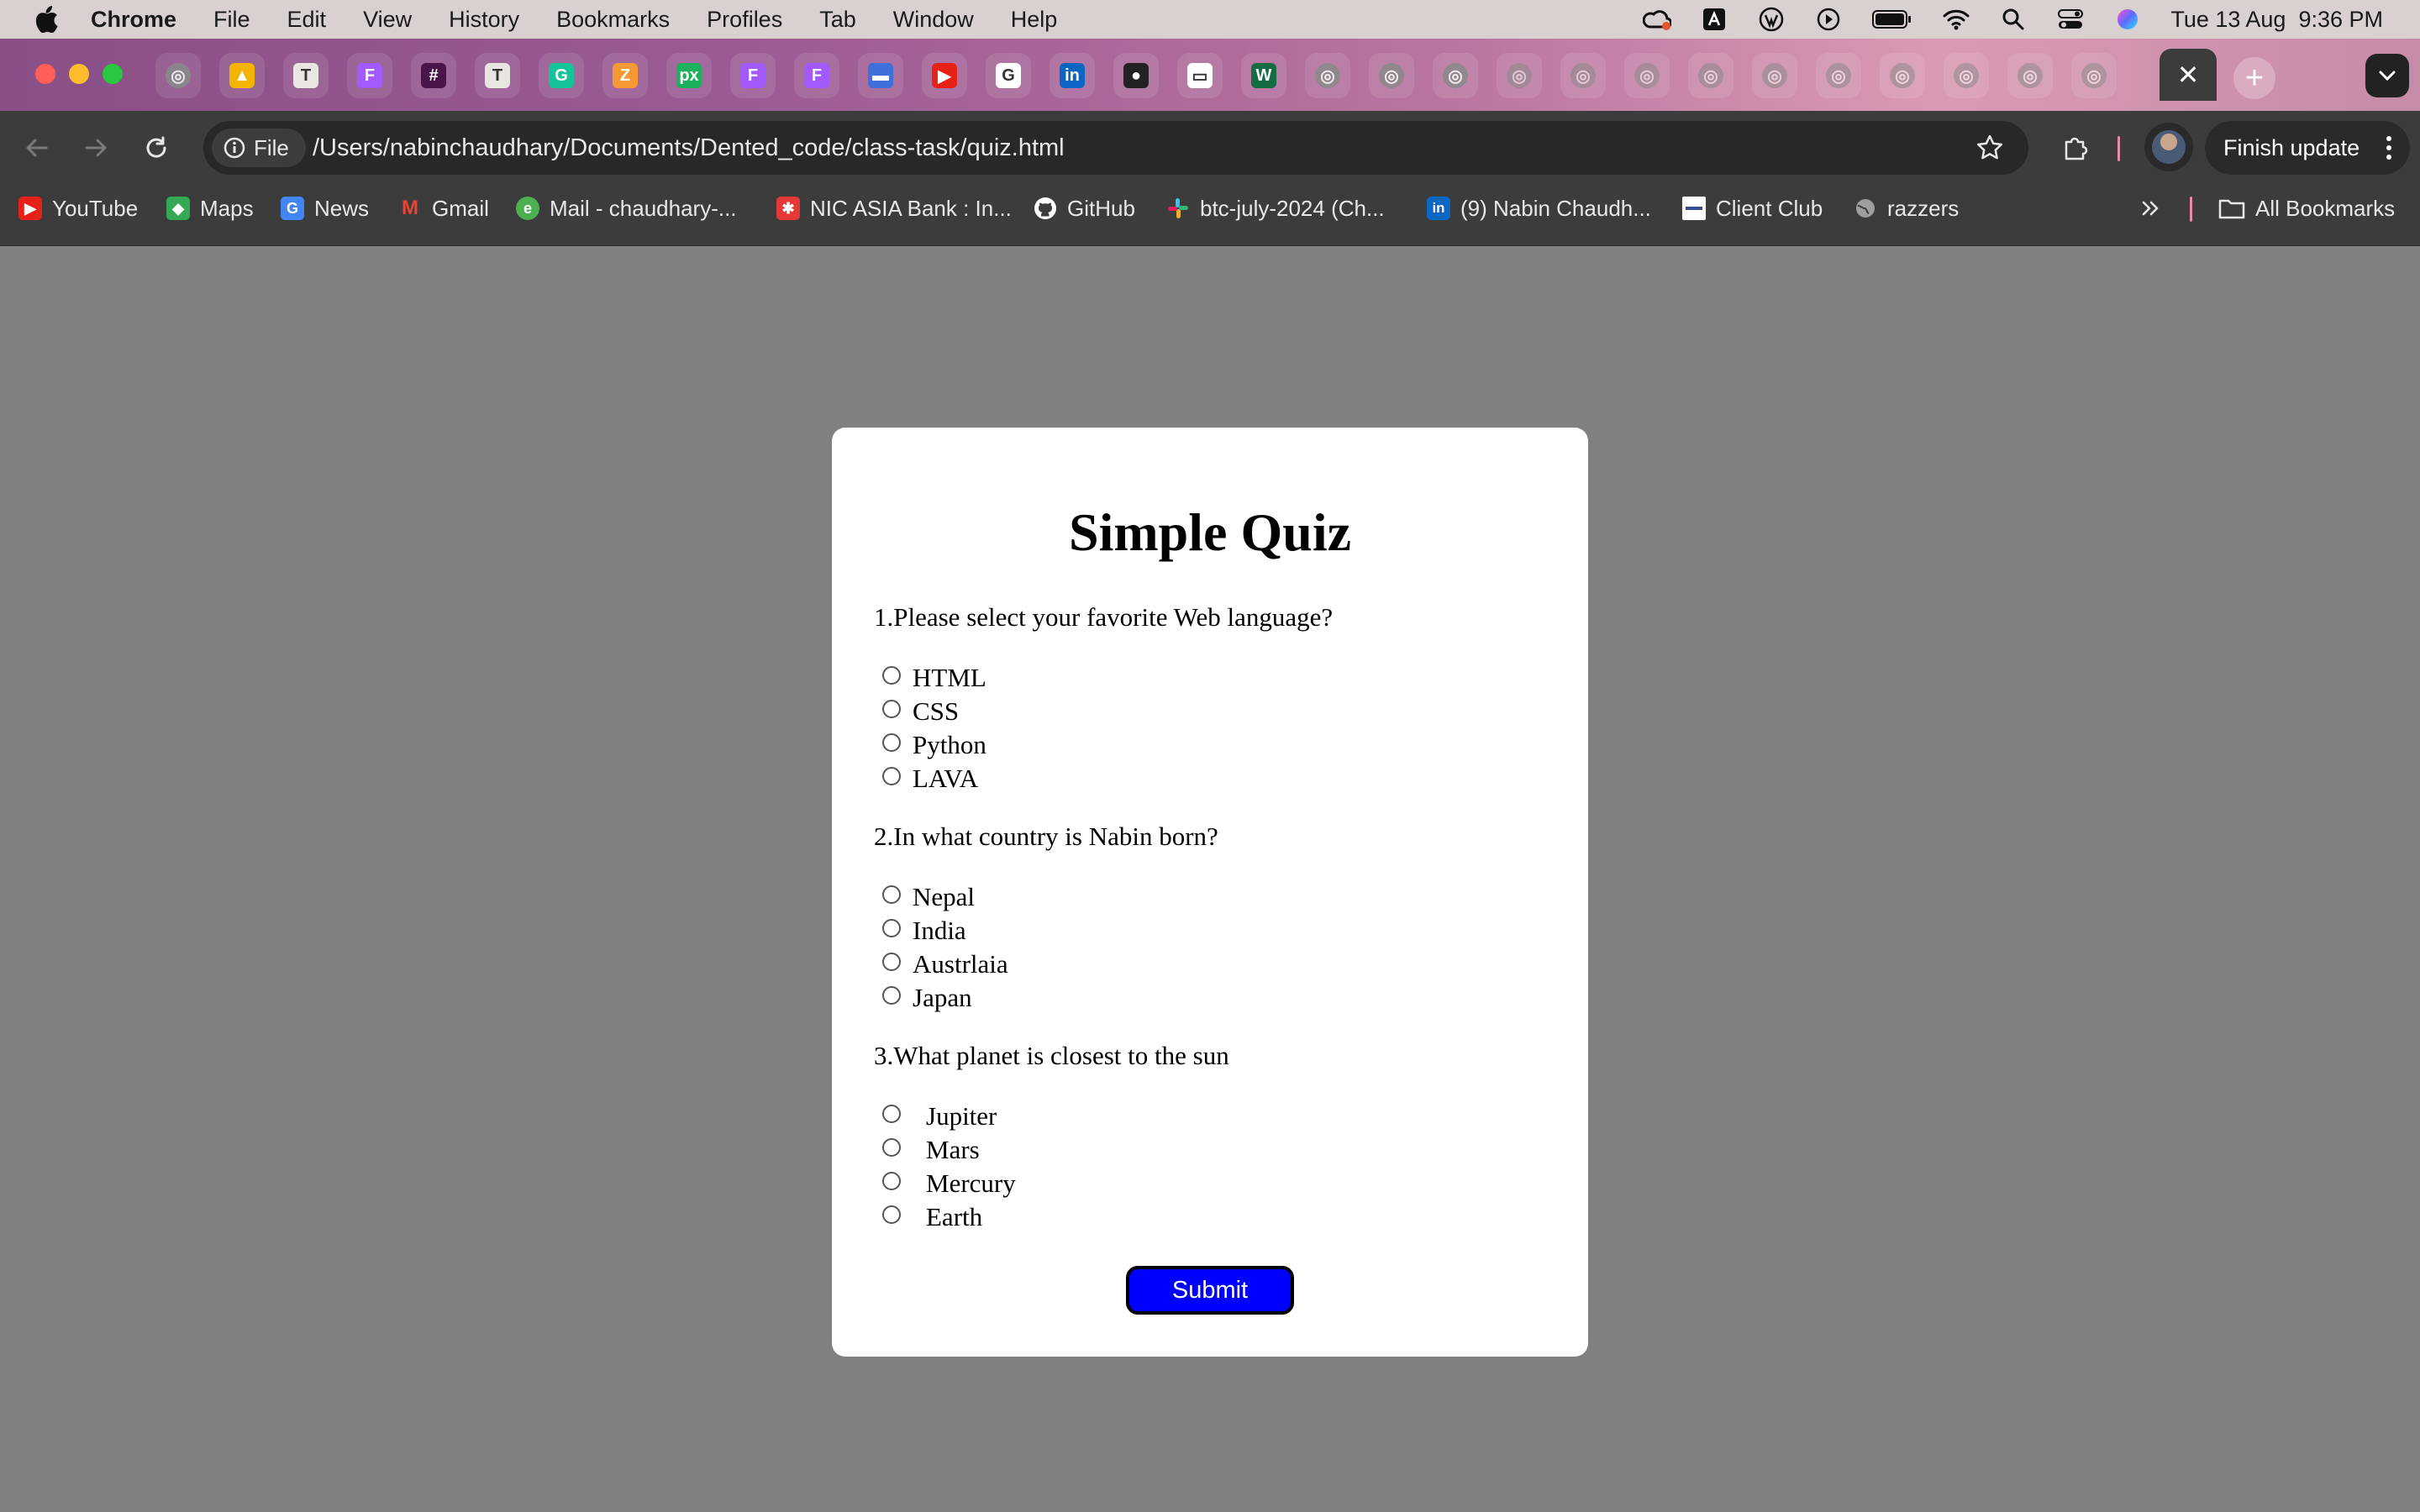 This screenshot has height=1512, width=2420. I want to click on profile-avatar, so click(2168, 147).